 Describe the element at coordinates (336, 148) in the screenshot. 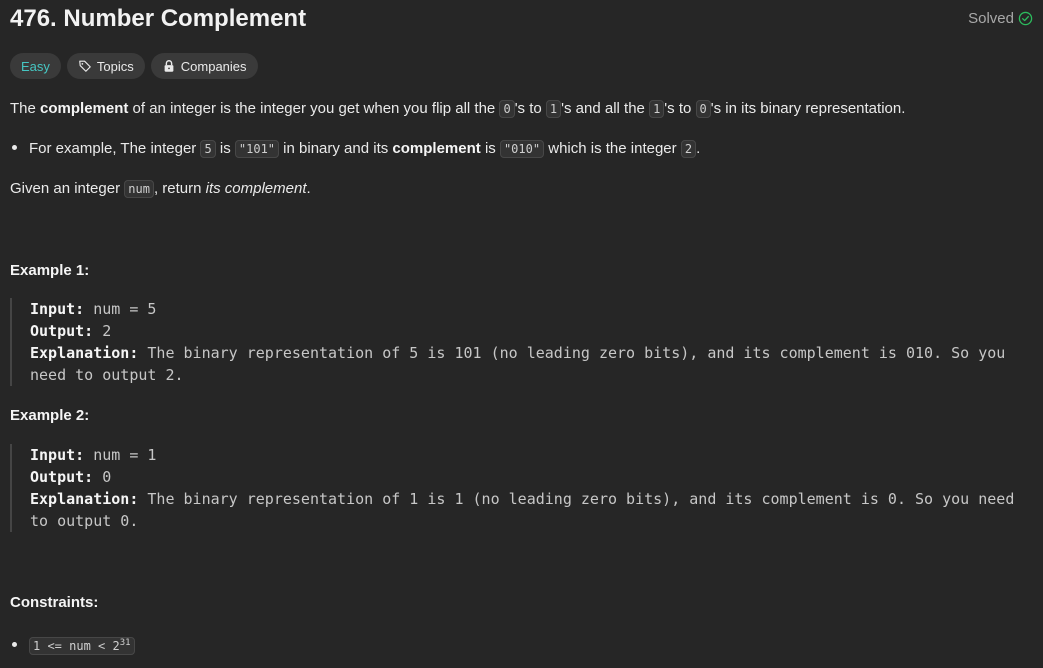

I see `text: in binary and its` at that location.